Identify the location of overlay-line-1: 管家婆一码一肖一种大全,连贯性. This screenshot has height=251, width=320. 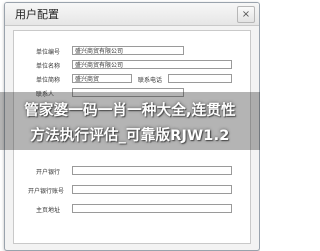
(130, 111).